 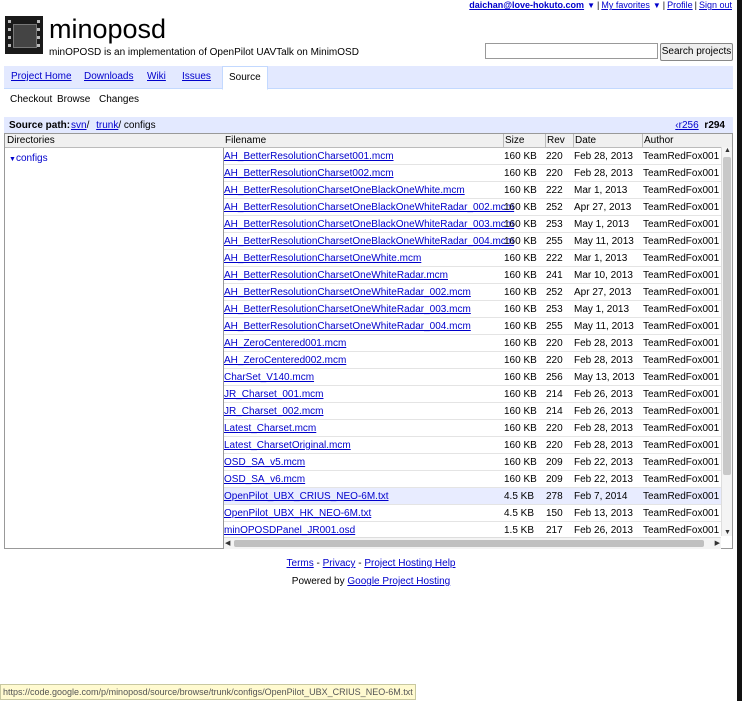 I want to click on scroll-left-icon: ◀, so click(x=227, y=543).